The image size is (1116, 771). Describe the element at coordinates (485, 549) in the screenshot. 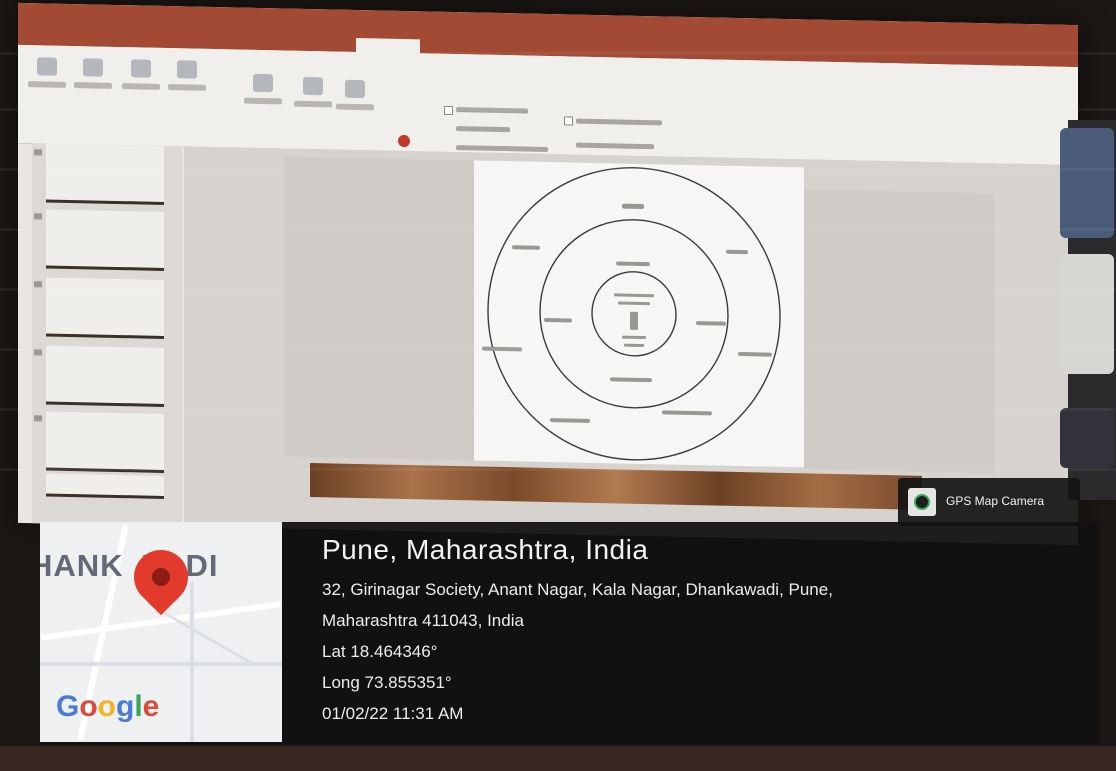

I see `place-title: Pune, Maharashtra, India` at that location.